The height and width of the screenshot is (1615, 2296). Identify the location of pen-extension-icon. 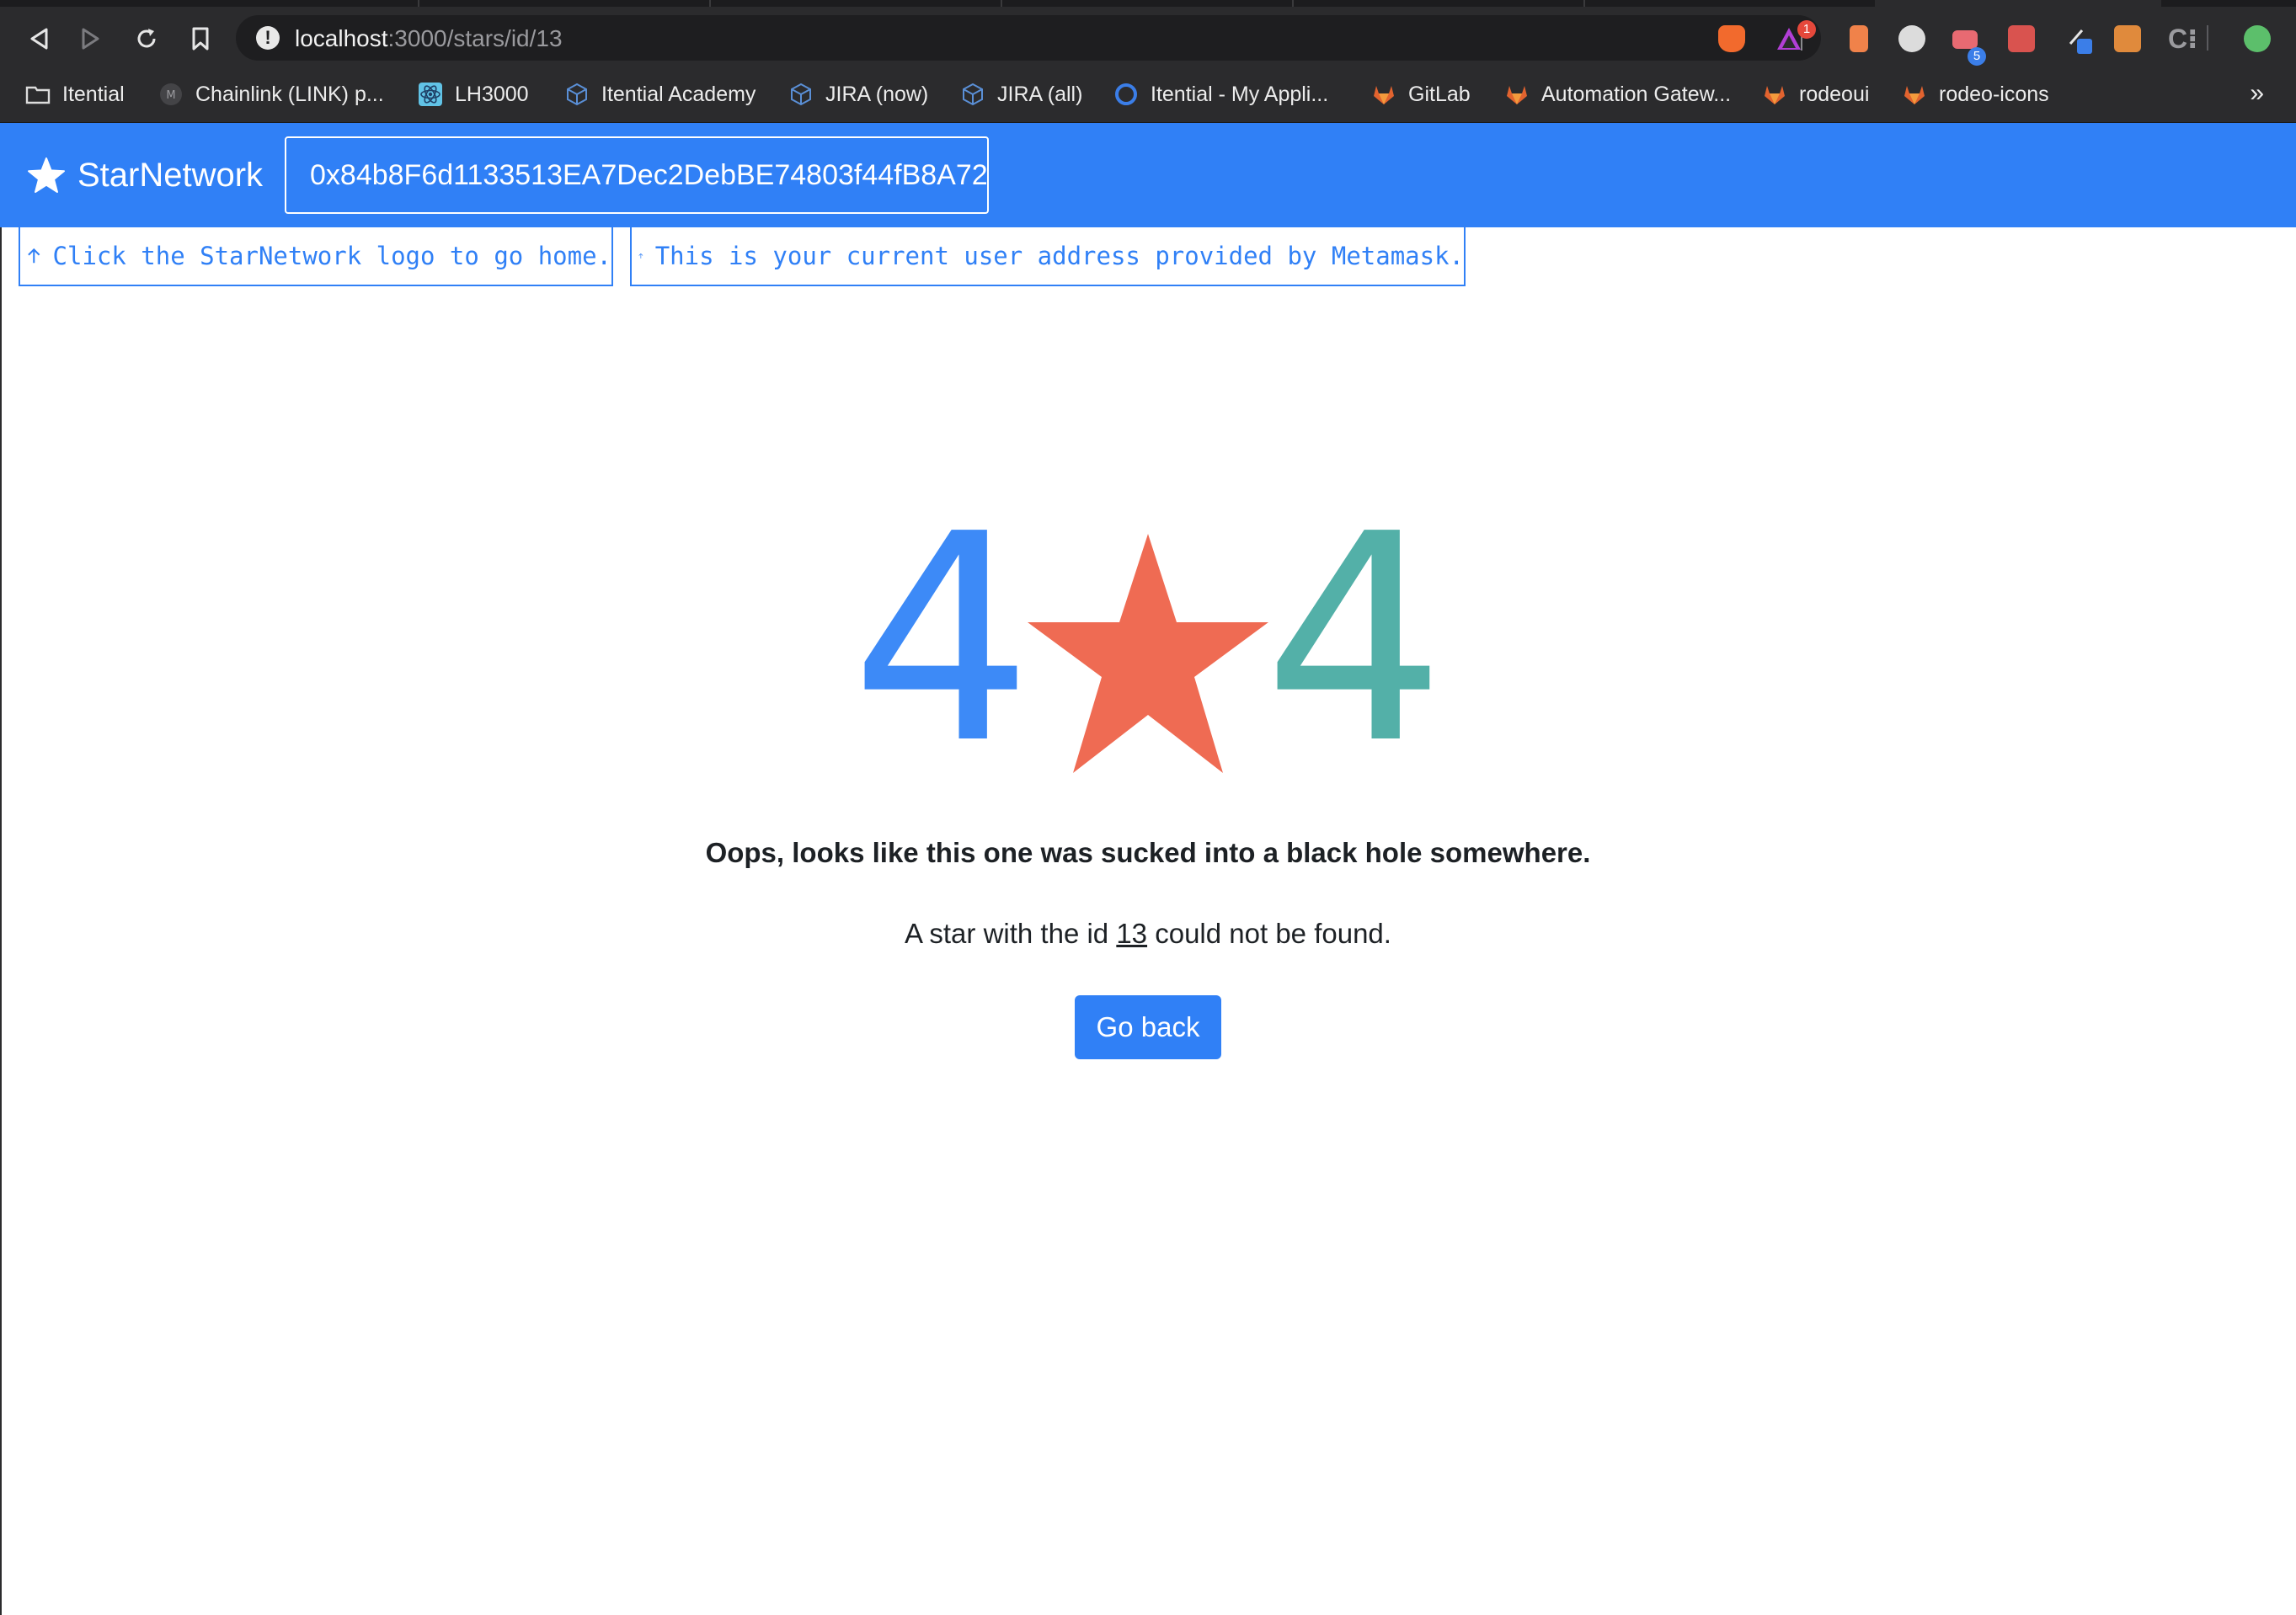
(2078, 39).